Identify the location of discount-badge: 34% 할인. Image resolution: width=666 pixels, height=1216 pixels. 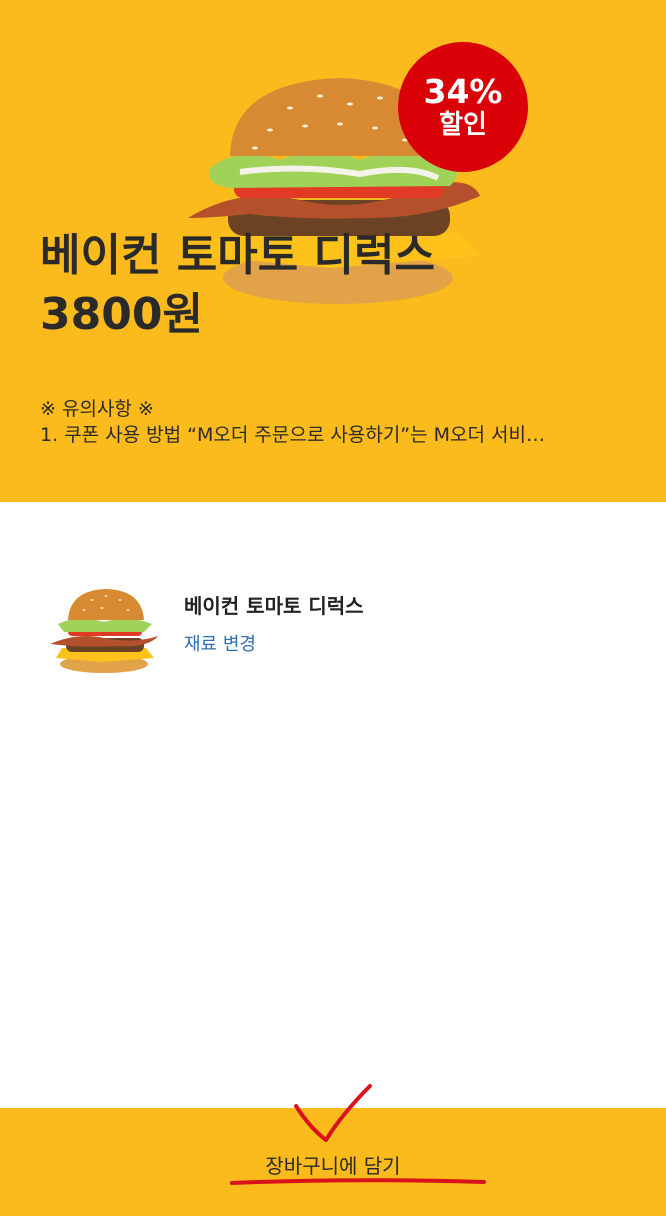
(463, 107).